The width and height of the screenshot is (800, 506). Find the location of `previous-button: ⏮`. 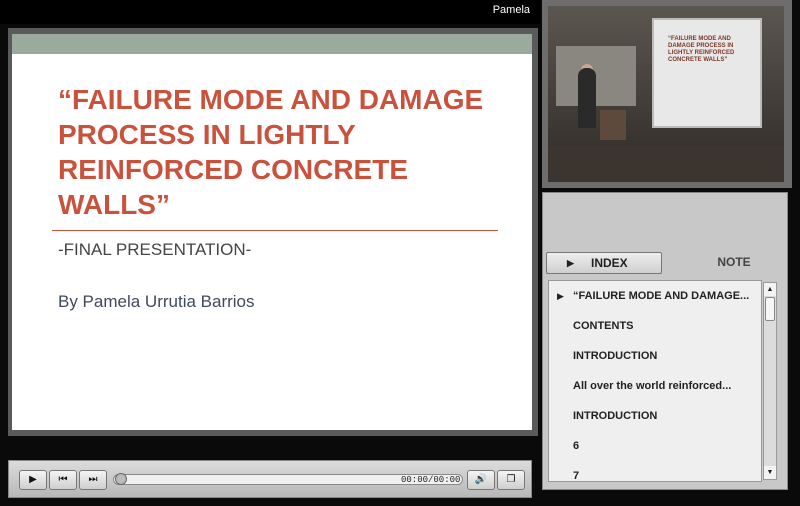

previous-button: ⏮ is located at coordinates (63, 480).